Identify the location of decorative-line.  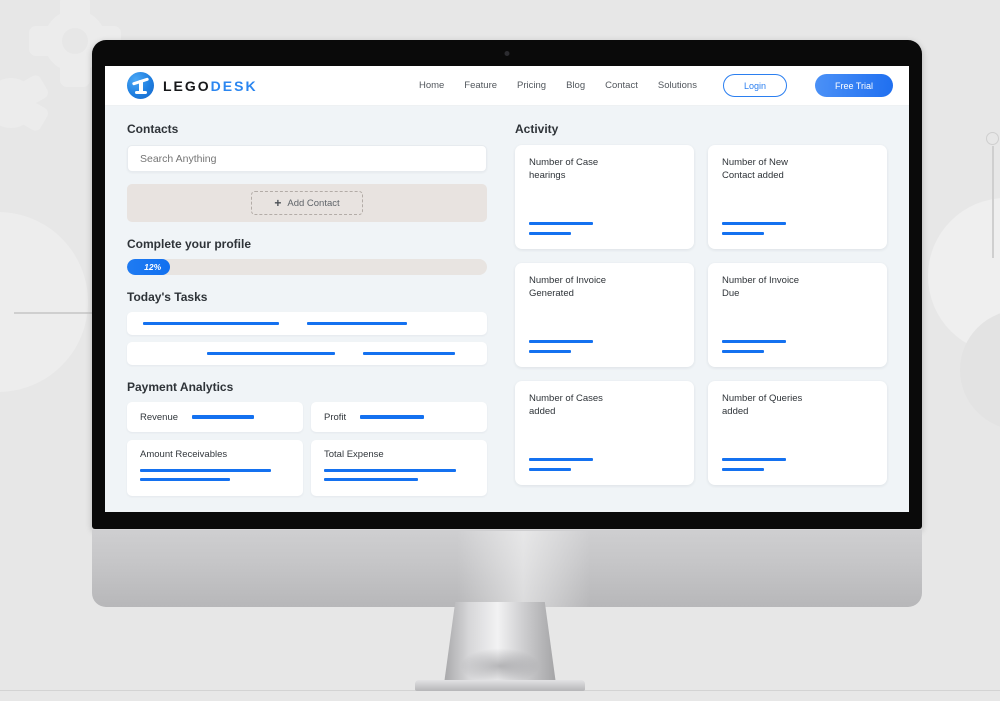
(993, 202).